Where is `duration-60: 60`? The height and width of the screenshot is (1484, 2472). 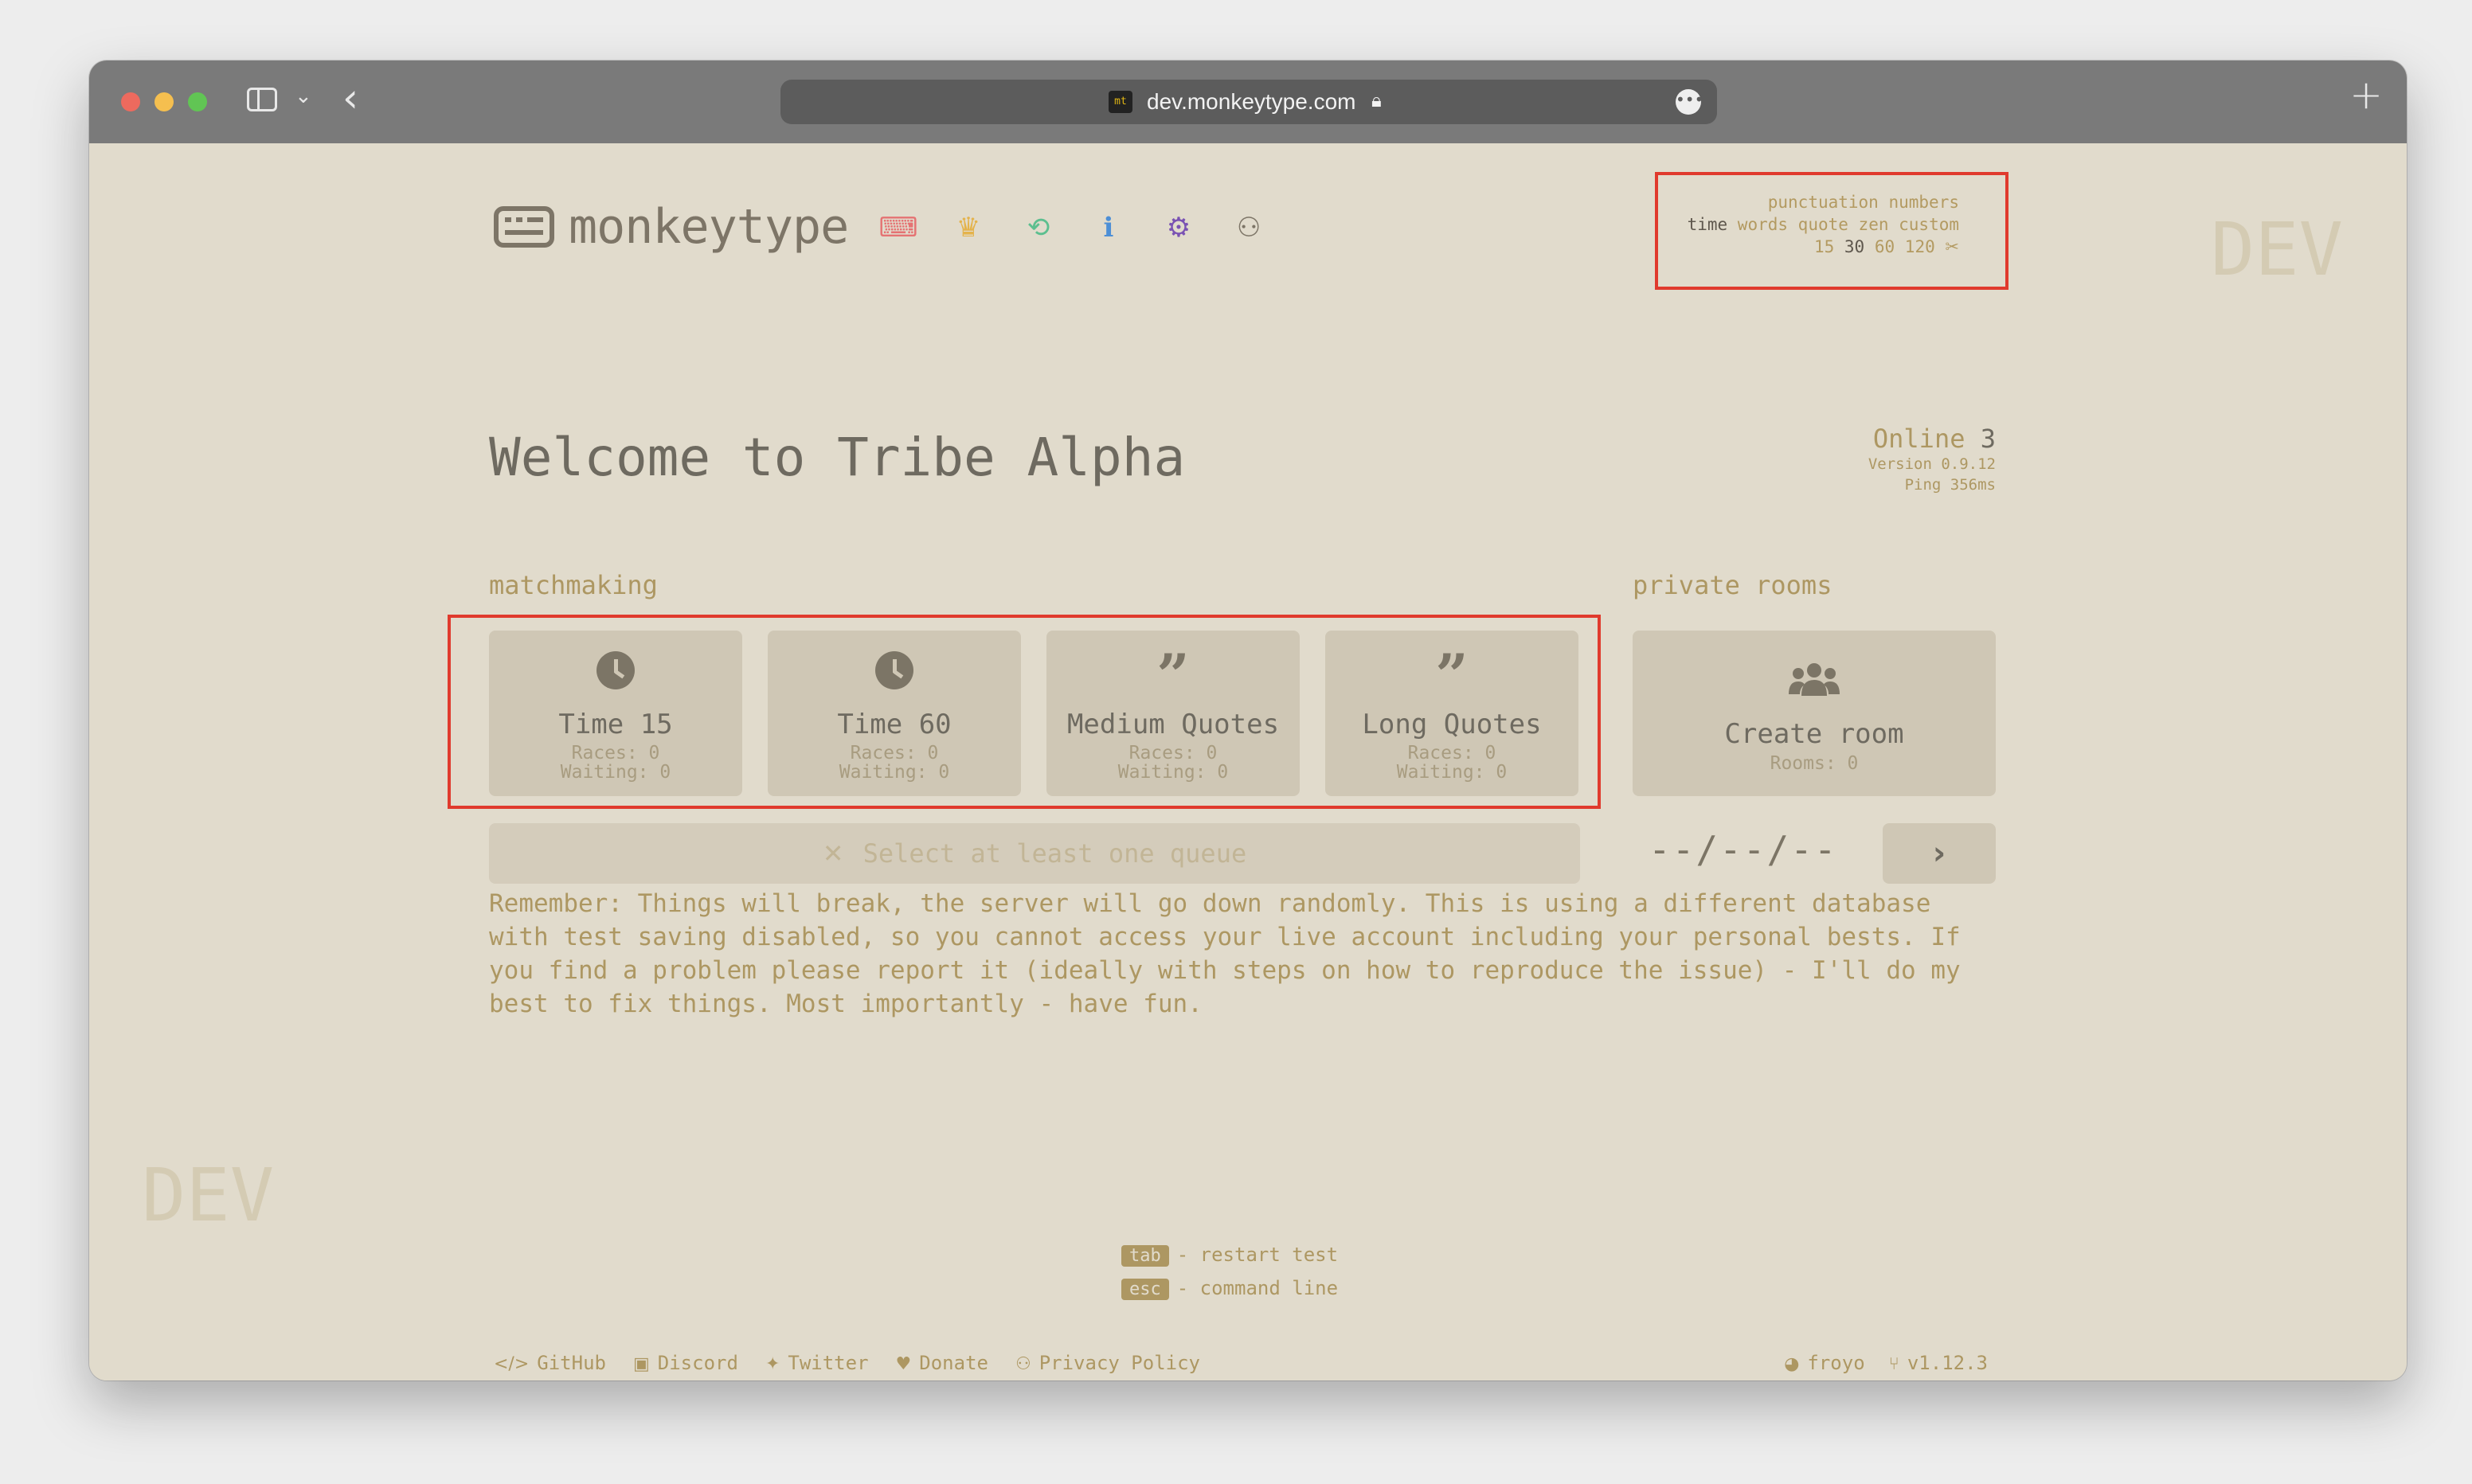
duration-60: 60 is located at coordinates (1885, 246).